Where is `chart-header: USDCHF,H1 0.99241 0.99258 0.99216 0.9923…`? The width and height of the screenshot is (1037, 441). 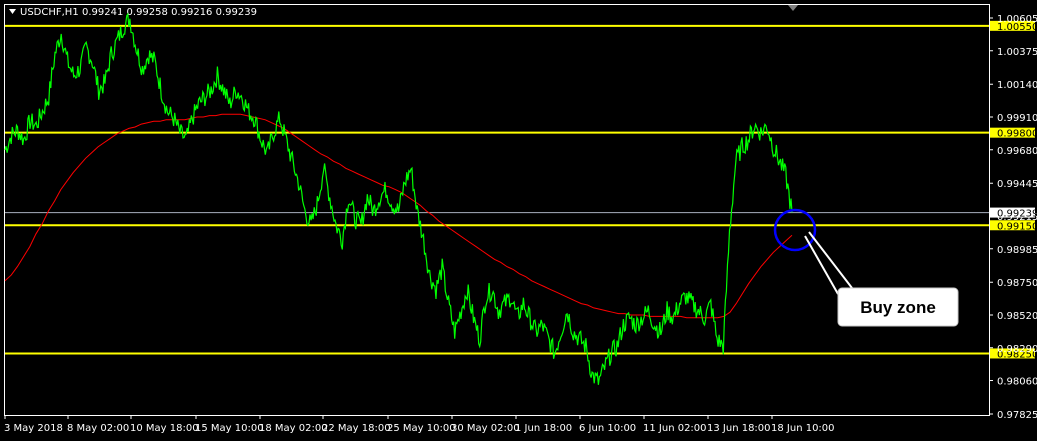
chart-header: USDCHF,H1 0.99241 0.99258 0.99216 0.9923… is located at coordinates (133, 12).